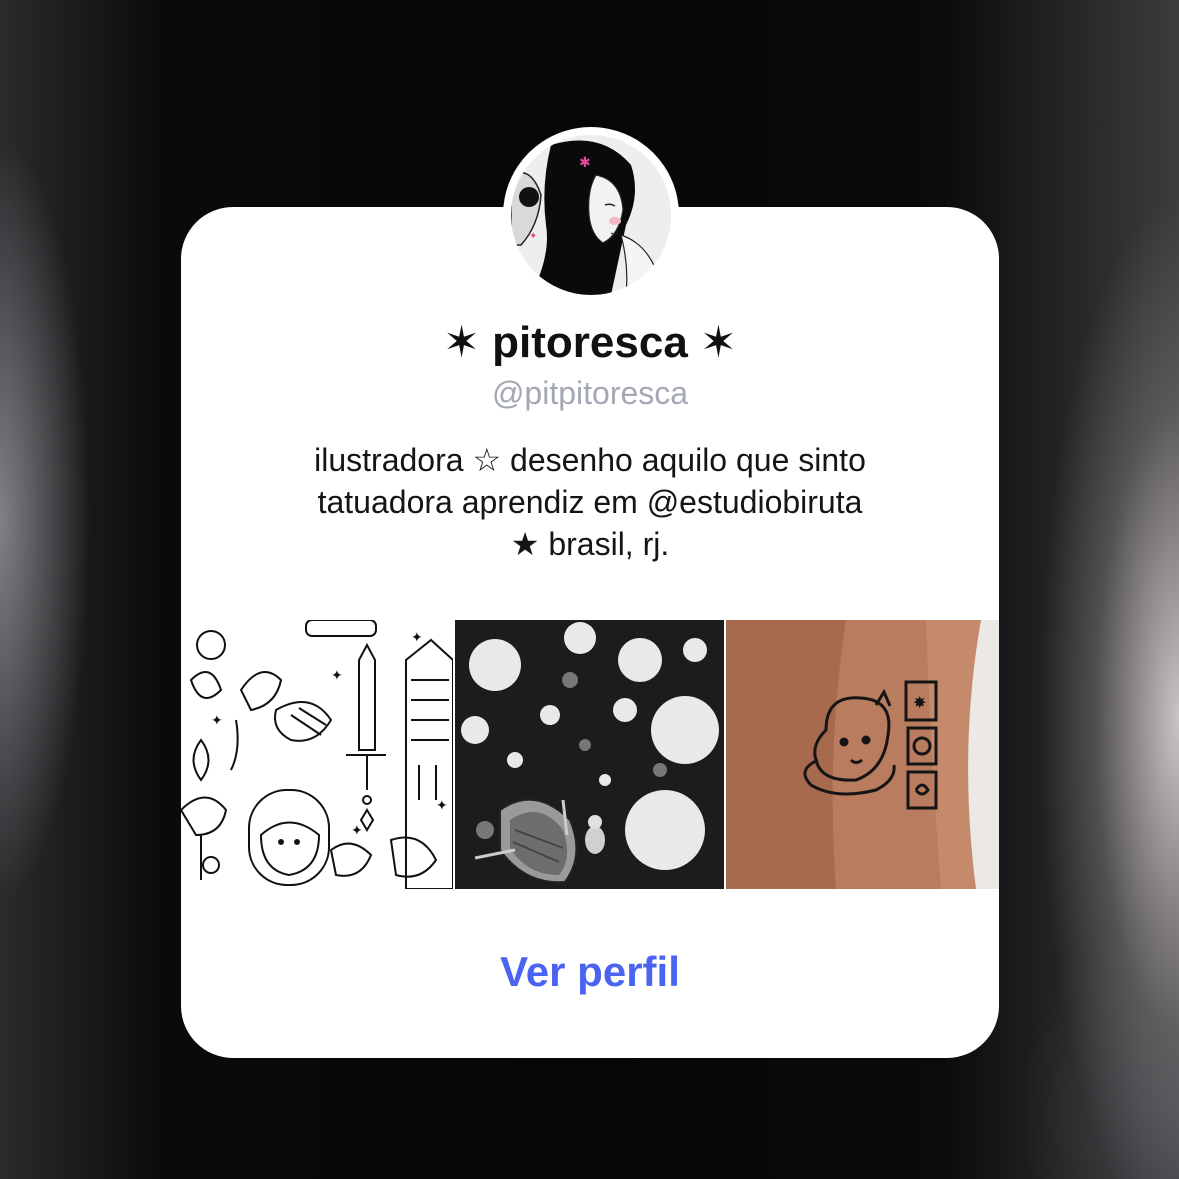 This screenshot has width=1179, height=1179. I want to click on boat-lilypads-illustration-icon, so click(589, 754).